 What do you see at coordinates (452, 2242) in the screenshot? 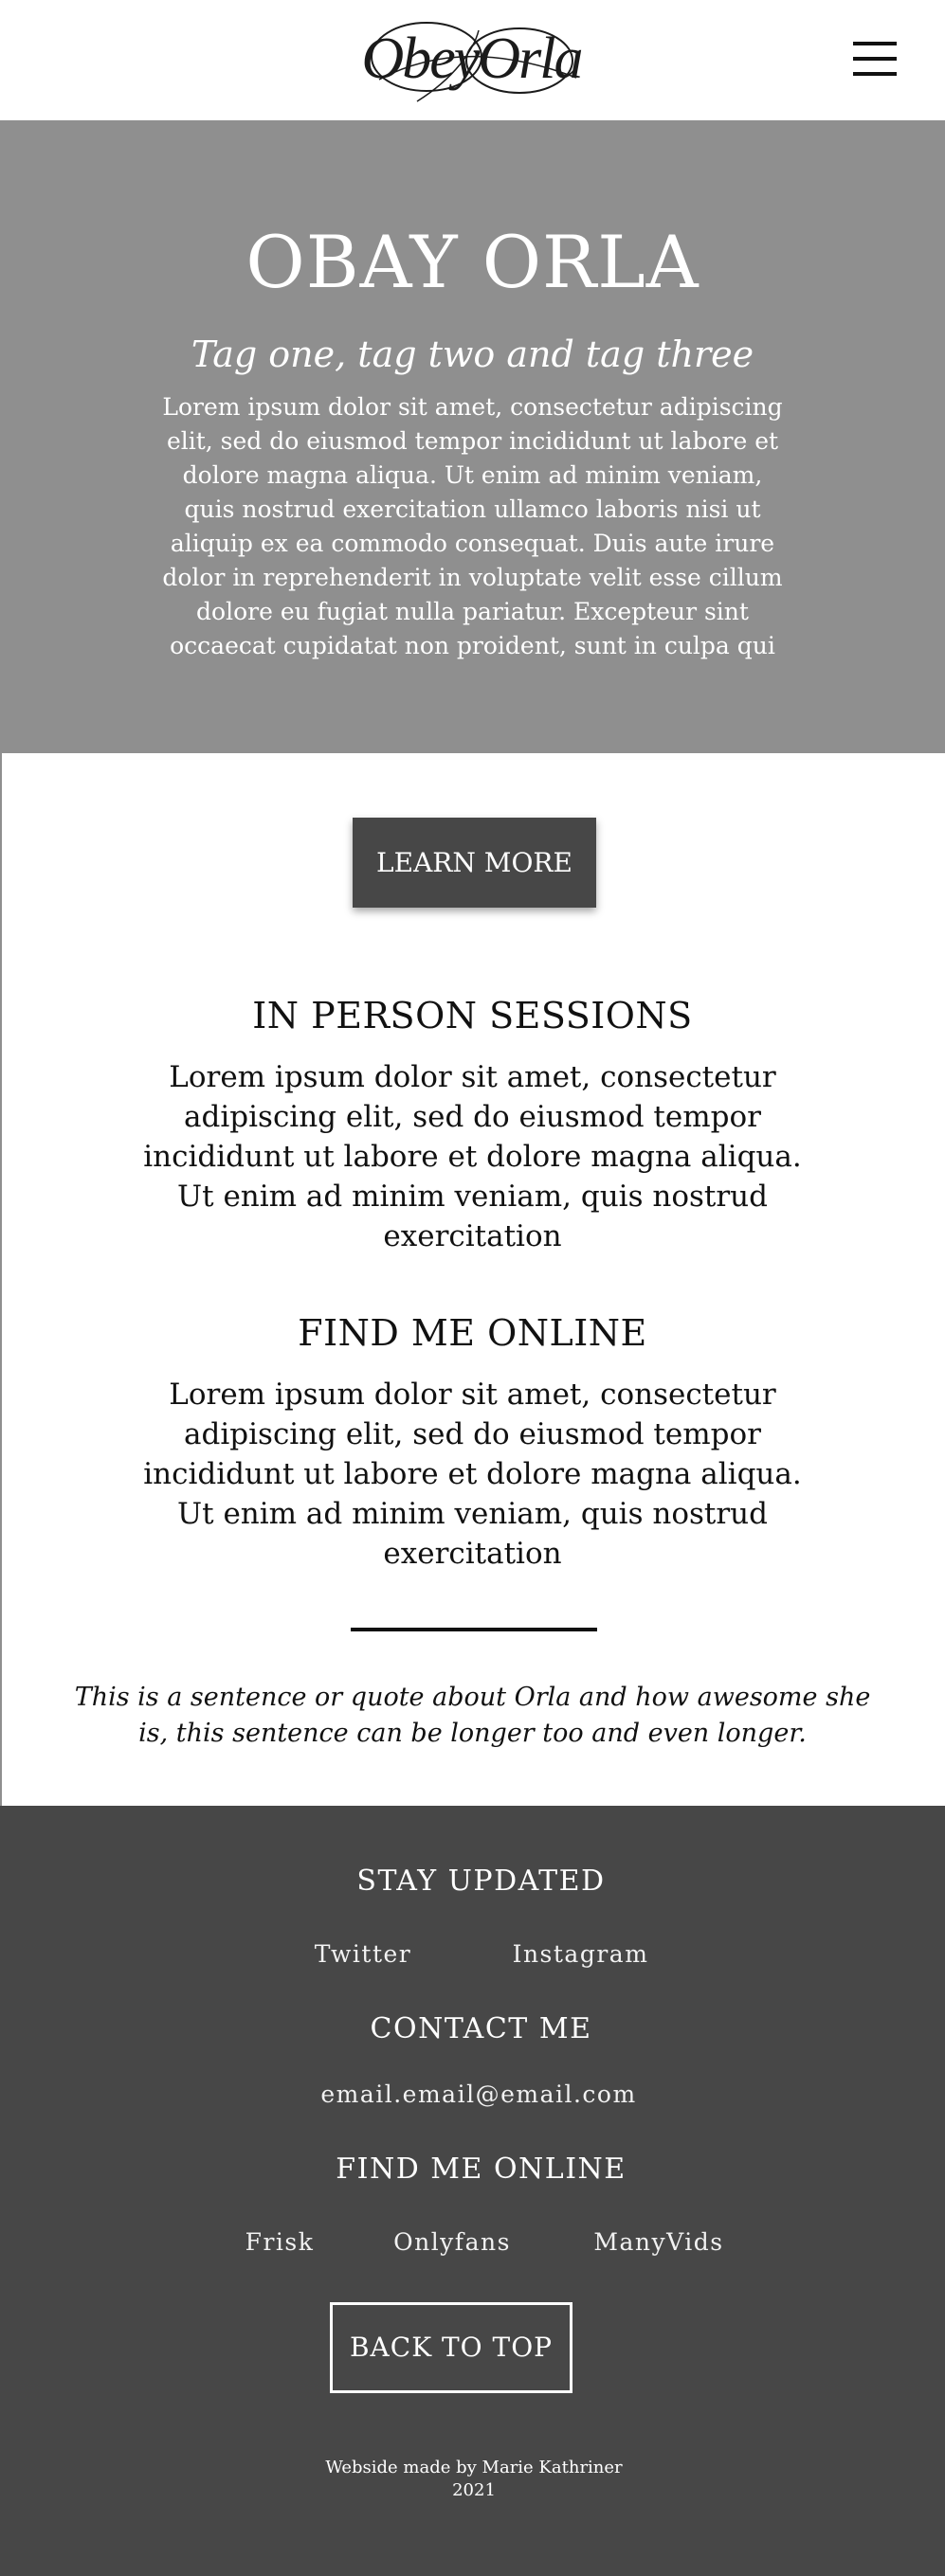
I see `onlyfans-link: Onlyfans` at bounding box center [452, 2242].